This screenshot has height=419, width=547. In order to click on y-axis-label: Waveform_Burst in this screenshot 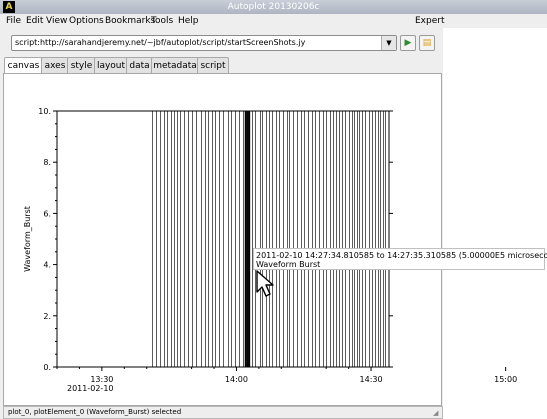, I will do `click(27, 239)`.